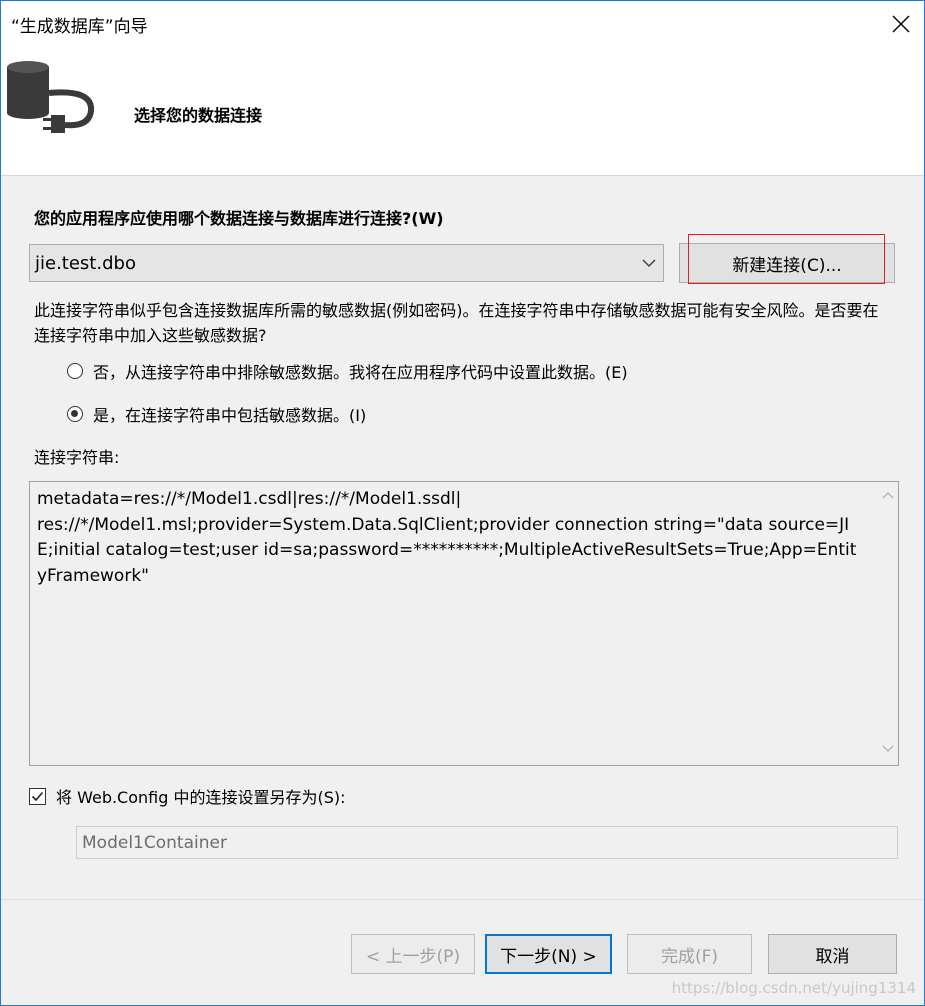 Image resolution: width=925 pixels, height=1006 pixels. What do you see at coordinates (346, 263) in the screenshot?
I see `connection-dropdown: jie.test.dbo` at bounding box center [346, 263].